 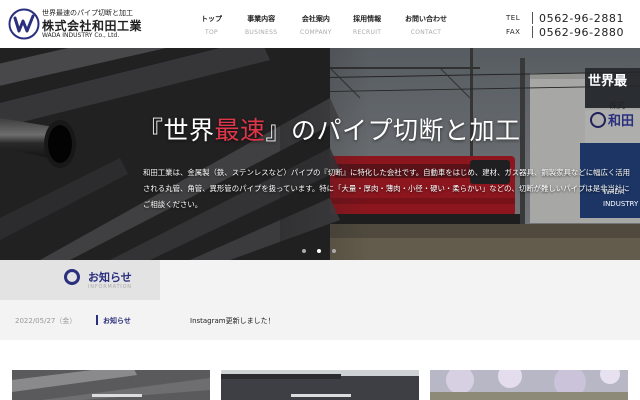 What do you see at coordinates (72, 277) in the screenshot?
I see `news-circle-icon` at bounding box center [72, 277].